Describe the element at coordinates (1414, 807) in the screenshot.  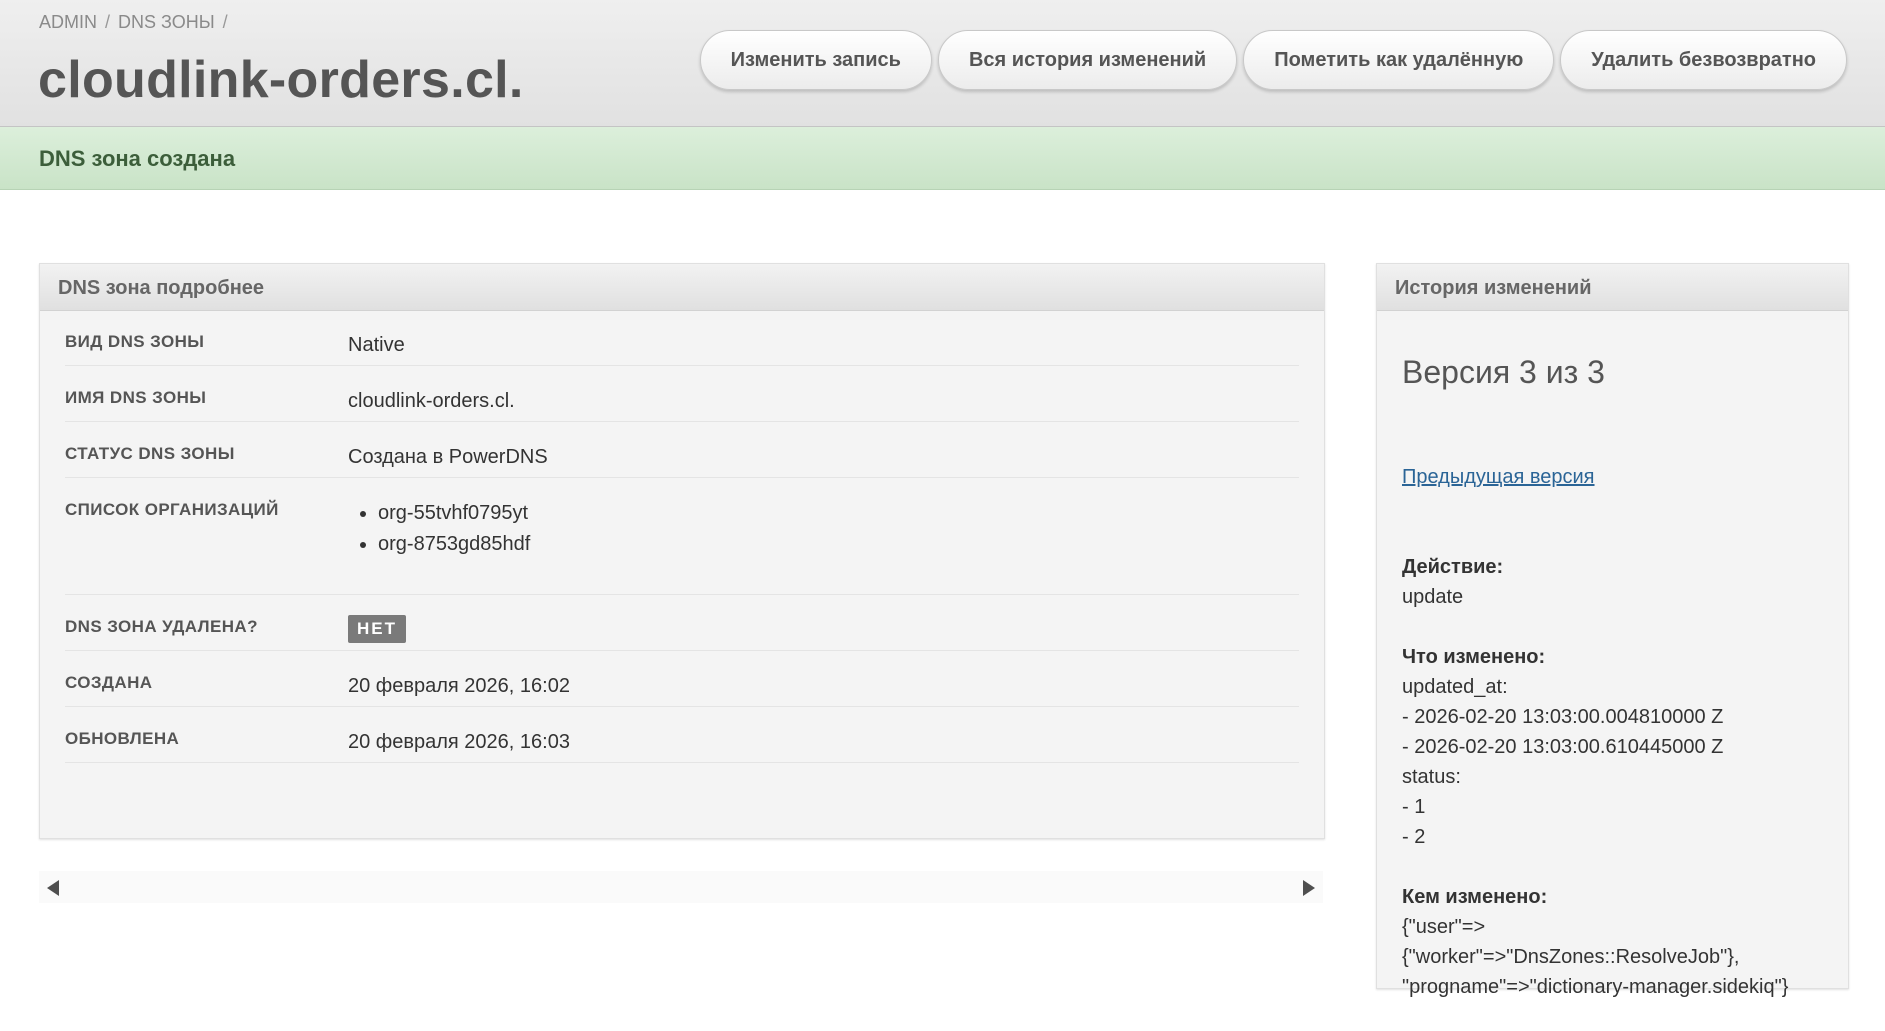
I see `change-line: - 1` at that location.